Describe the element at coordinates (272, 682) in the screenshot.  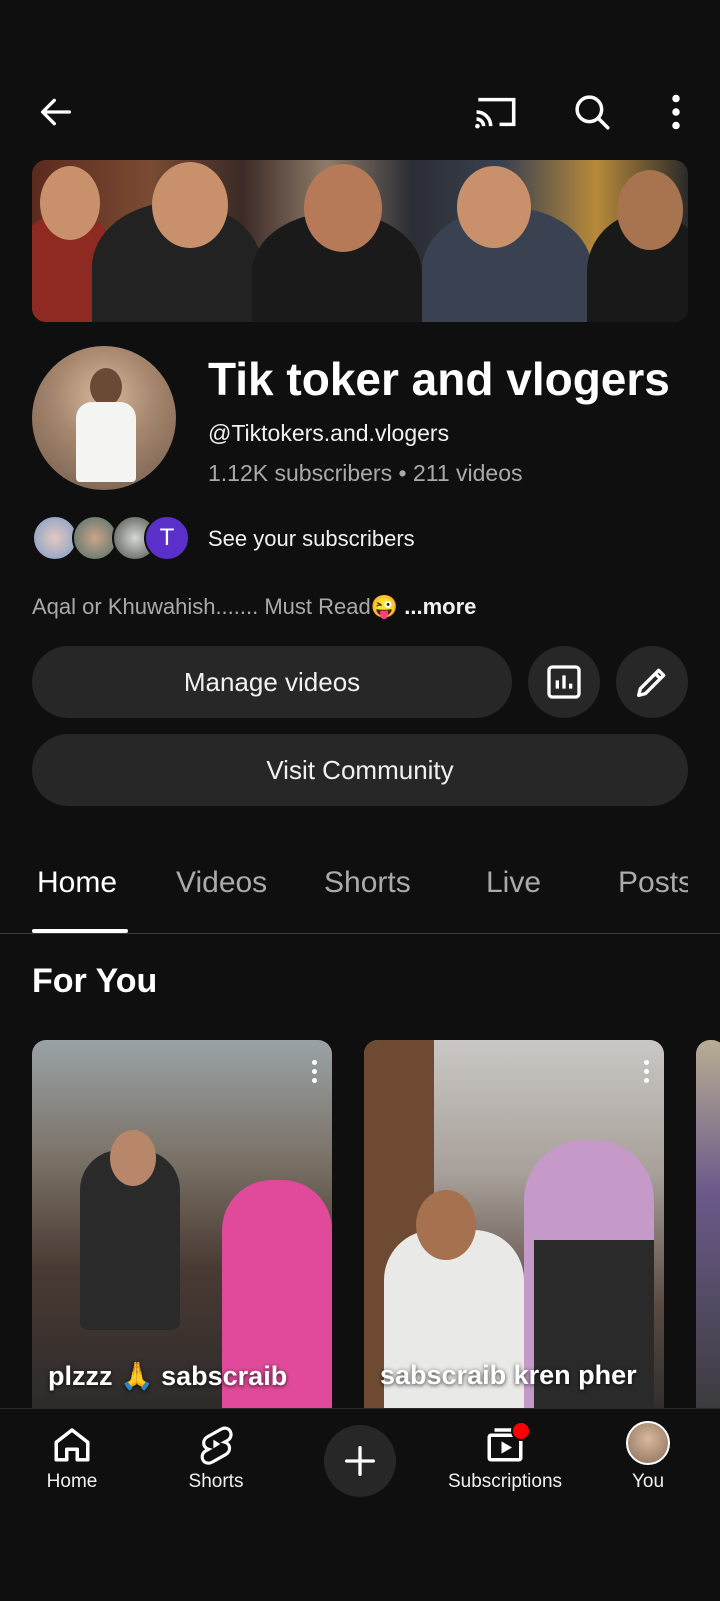
I see `manage-videos-button: Manage videos` at that location.